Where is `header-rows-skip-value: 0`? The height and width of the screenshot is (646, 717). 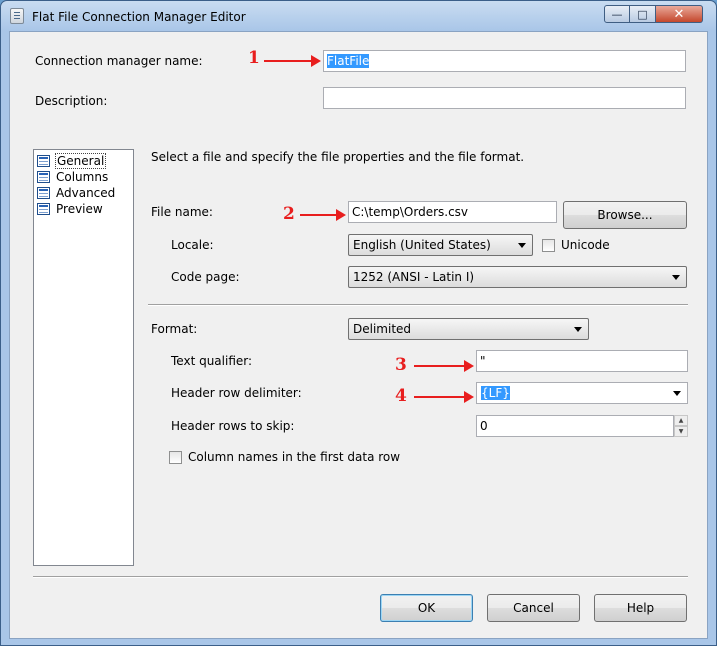
header-rows-skip-value: 0 is located at coordinates (484, 426).